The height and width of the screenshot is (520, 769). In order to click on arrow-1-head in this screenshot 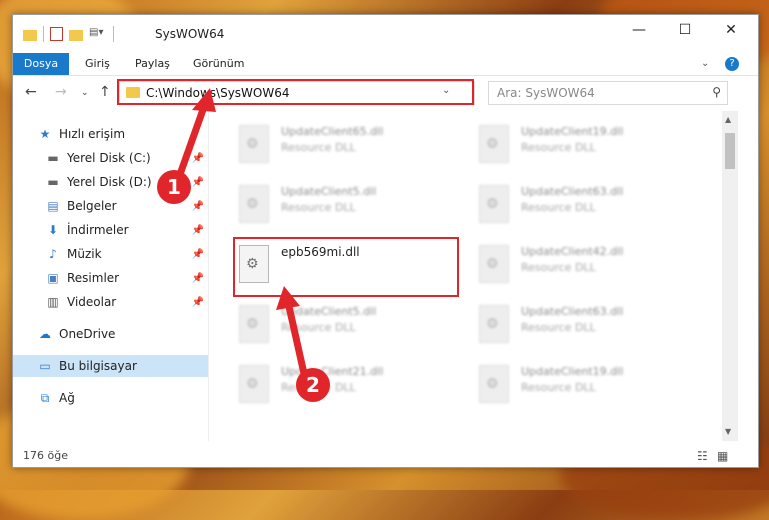, I will do `click(204, 100)`.